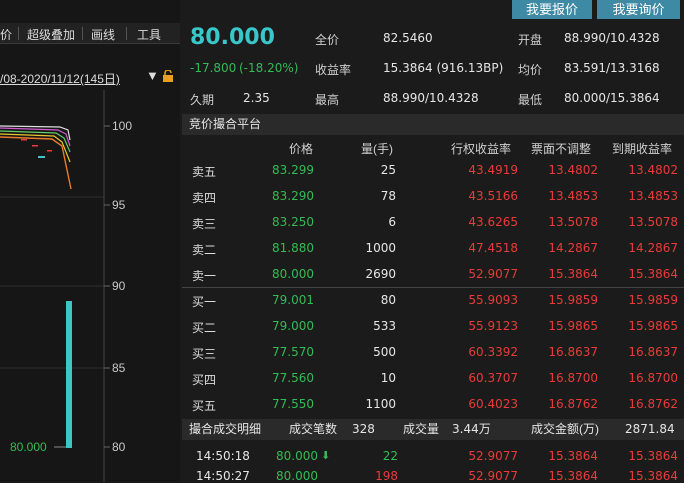  What do you see at coordinates (232, 37) in the screenshot?
I see `last-price: 80.000` at bounding box center [232, 37].